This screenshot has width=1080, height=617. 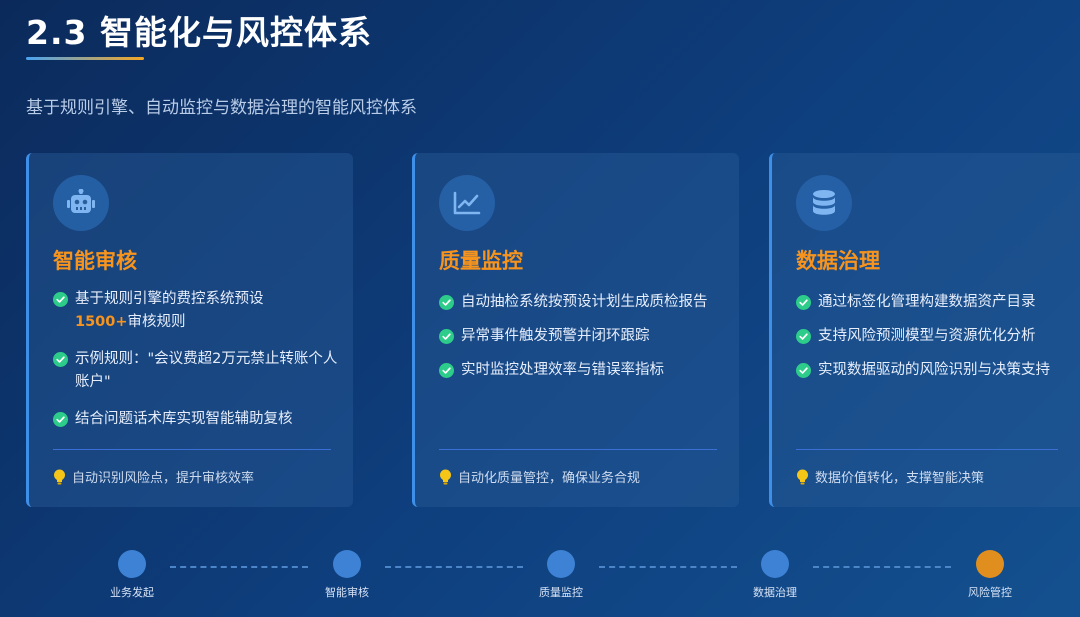 What do you see at coordinates (562, 370) in the screenshot?
I see `list-item-text: 实时监控处理效率与错误率指标` at bounding box center [562, 370].